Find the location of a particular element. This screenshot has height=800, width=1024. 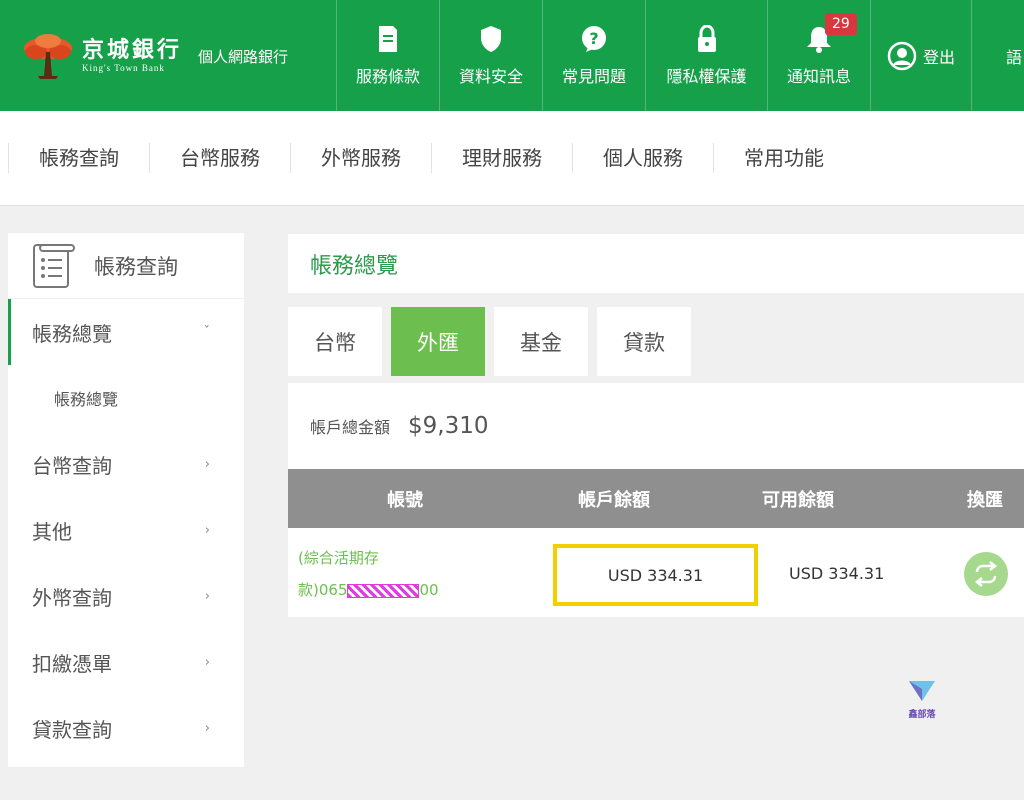

nav-label-notifications: 通知訊息 is located at coordinates (818, 76).